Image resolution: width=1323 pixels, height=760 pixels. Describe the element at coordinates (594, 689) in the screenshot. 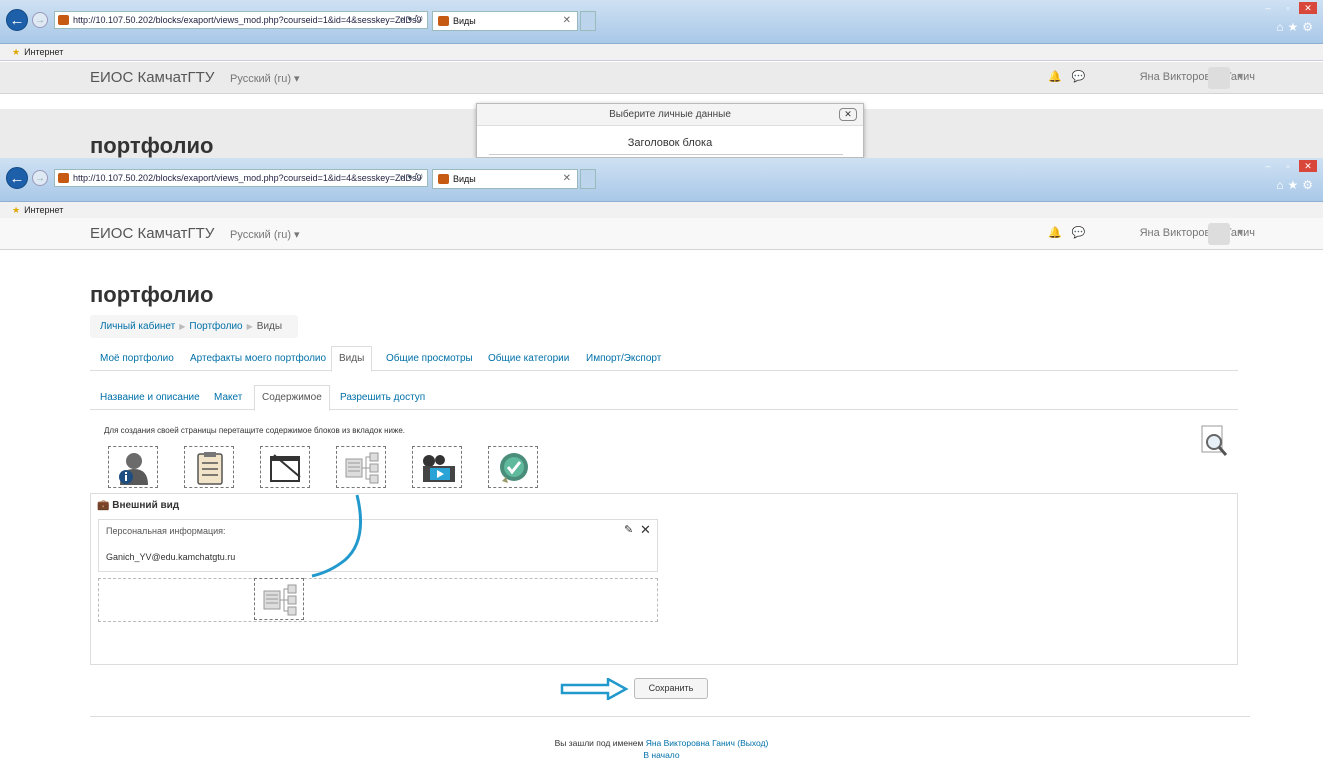

I see `arrow-right-icon` at that location.